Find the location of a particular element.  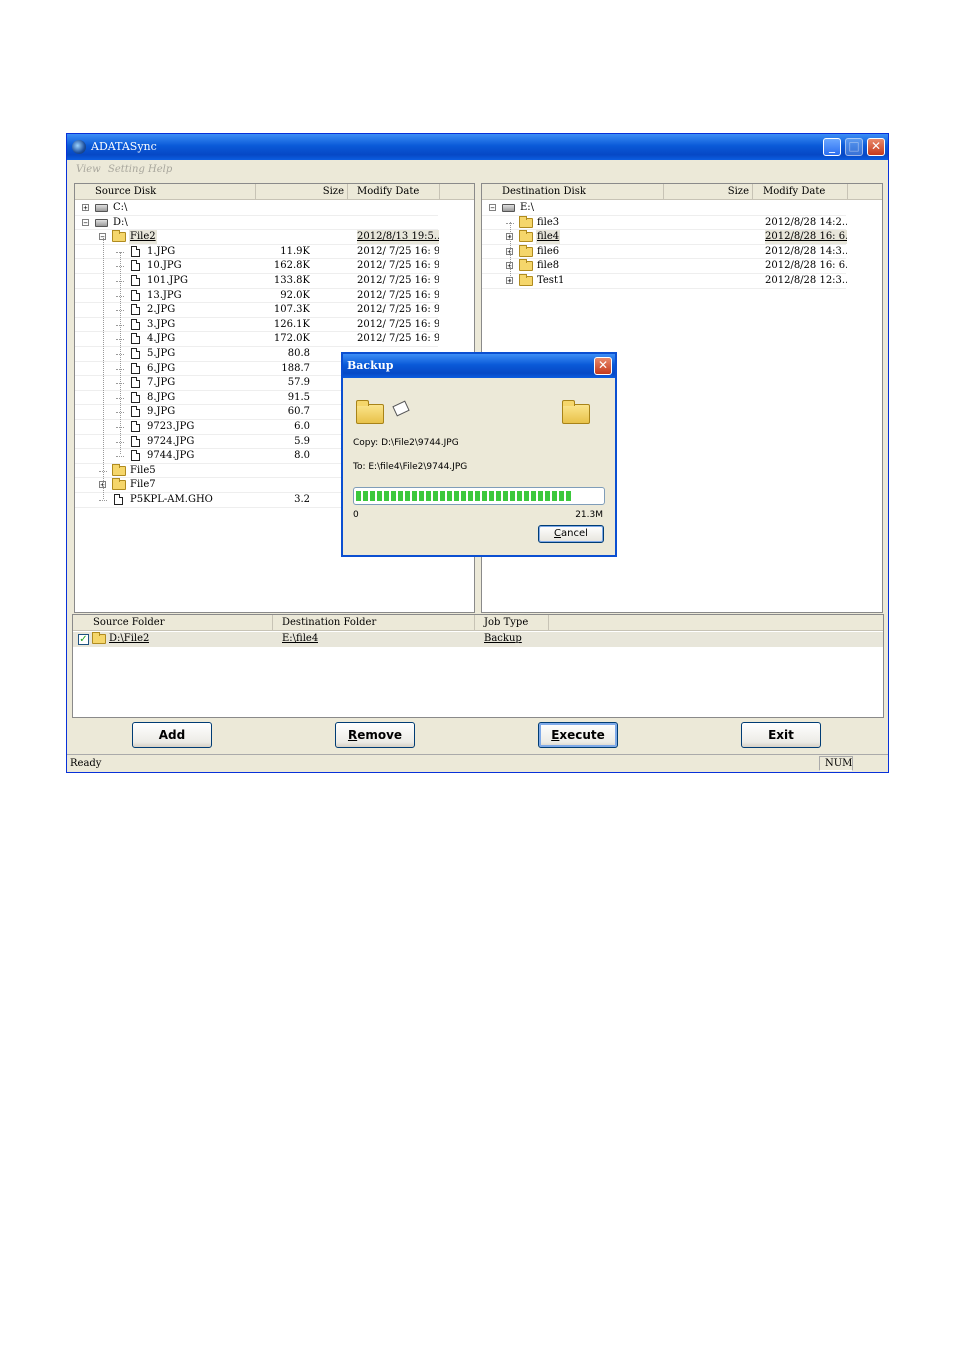

dialog-close-button: ✕ is located at coordinates (603, 366).